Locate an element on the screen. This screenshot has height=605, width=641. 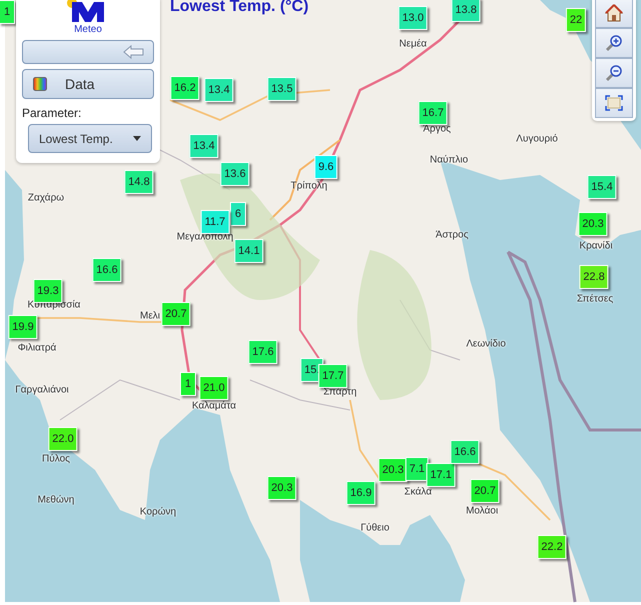
temperature-marker: 17.7 is located at coordinates (333, 376).